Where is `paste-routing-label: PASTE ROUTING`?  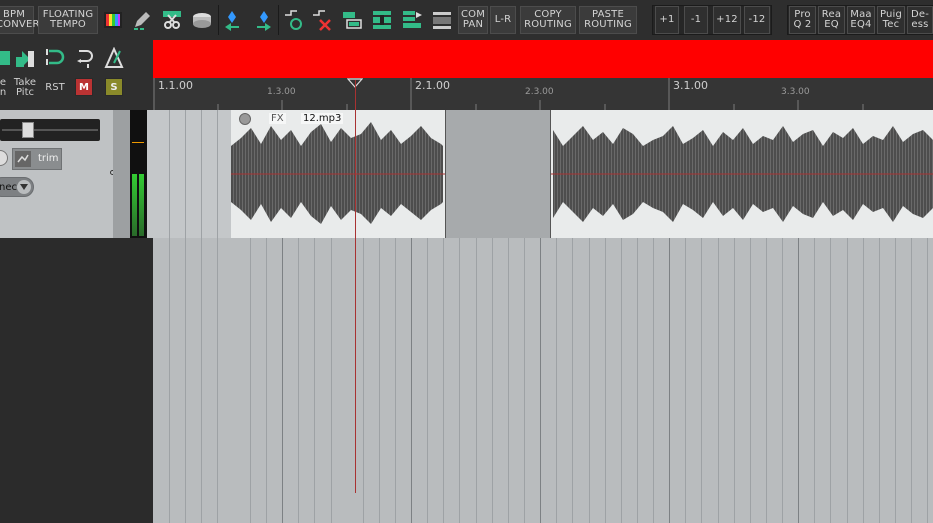 paste-routing-label: PASTE ROUTING is located at coordinates (608, 19).